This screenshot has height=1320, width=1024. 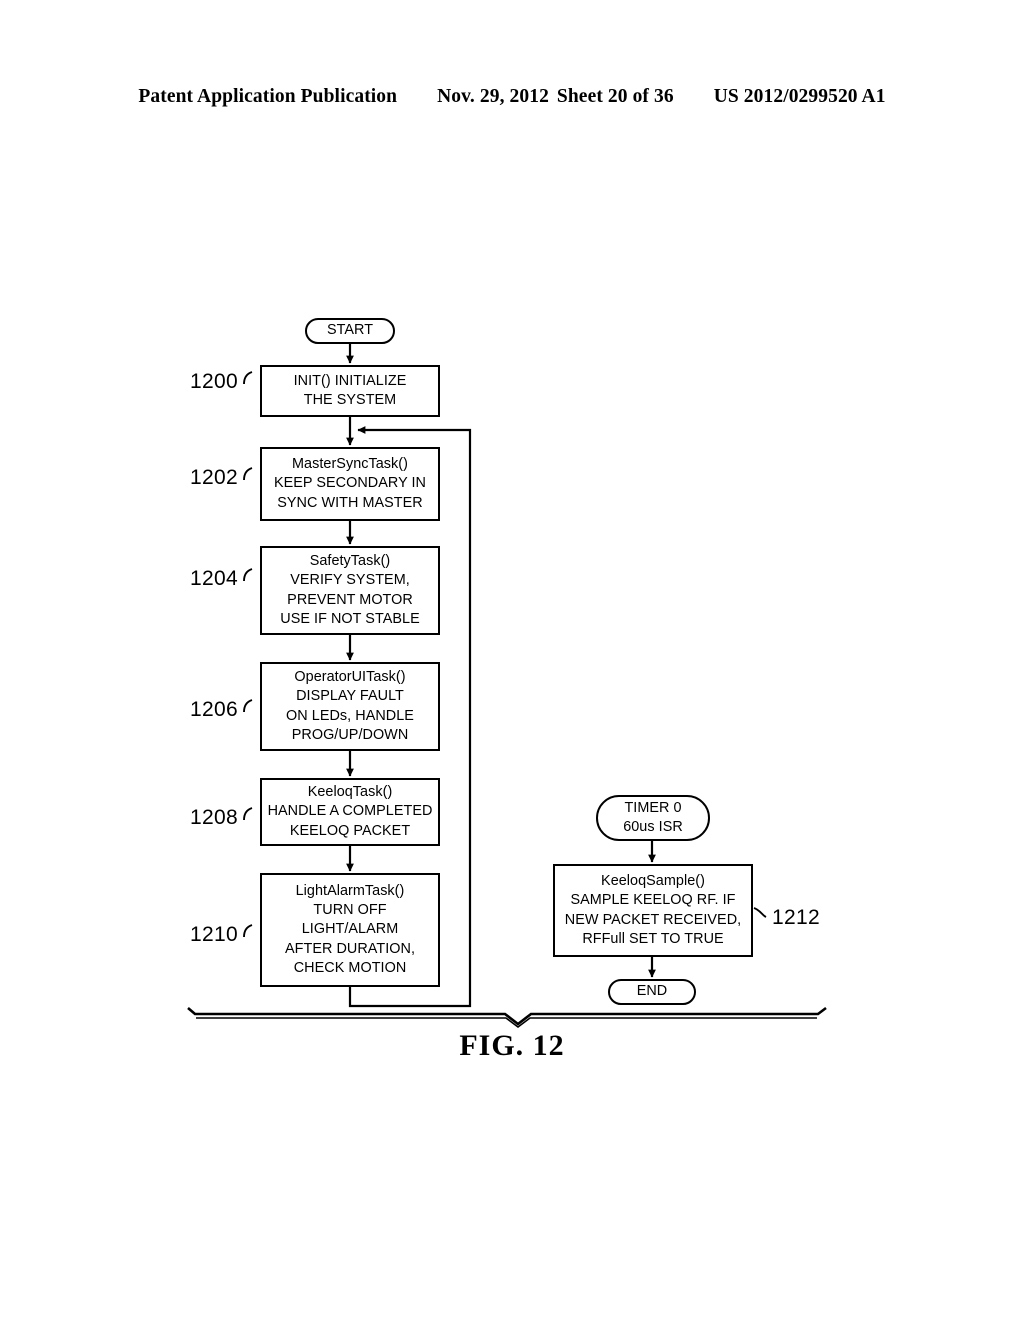 I want to click on node-start: START, so click(x=350, y=331).